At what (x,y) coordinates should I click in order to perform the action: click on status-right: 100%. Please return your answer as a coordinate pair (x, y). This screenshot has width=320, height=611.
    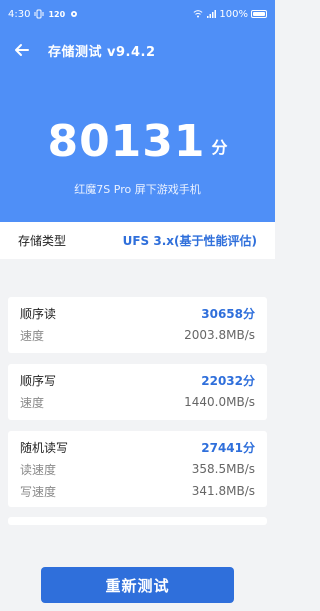
    Looking at the image, I should click on (230, 14).